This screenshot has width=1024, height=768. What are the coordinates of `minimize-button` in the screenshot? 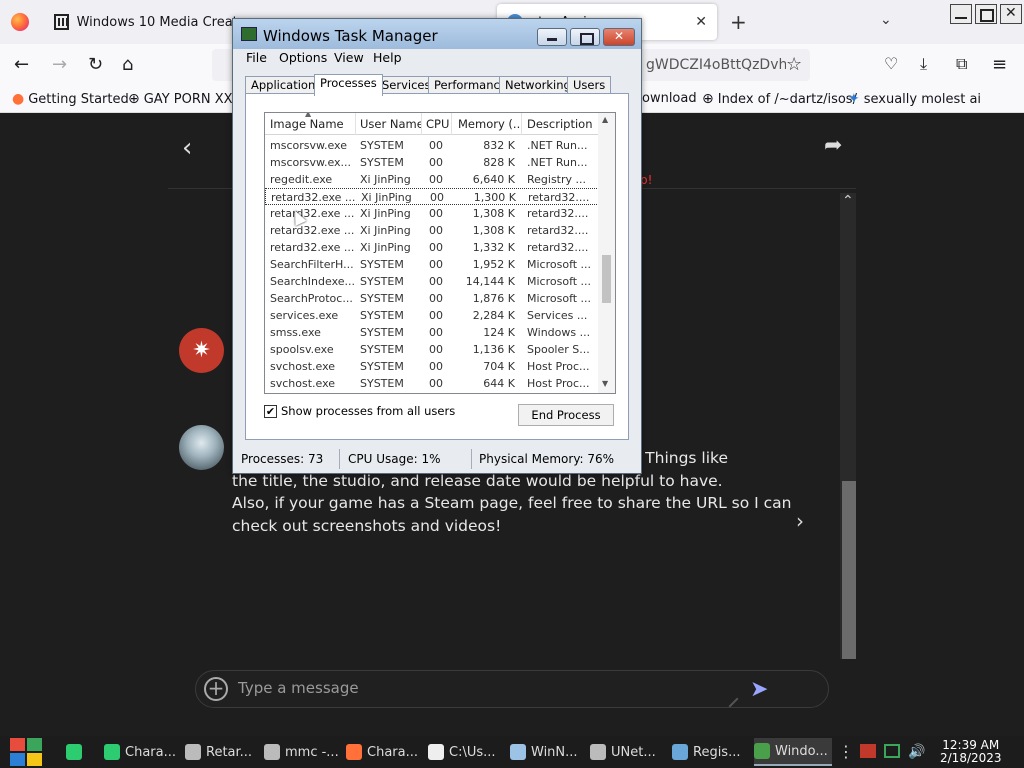 It's located at (552, 37).